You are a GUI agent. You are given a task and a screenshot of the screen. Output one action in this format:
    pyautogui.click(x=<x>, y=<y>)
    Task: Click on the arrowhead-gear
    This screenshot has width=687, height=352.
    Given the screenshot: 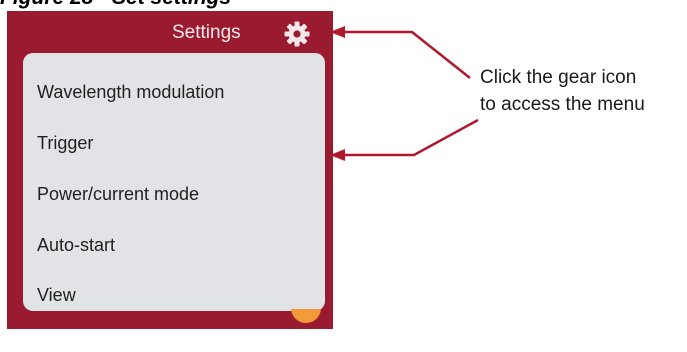 What is the action you would take?
    pyautogui.click(x=337, y=32)
    